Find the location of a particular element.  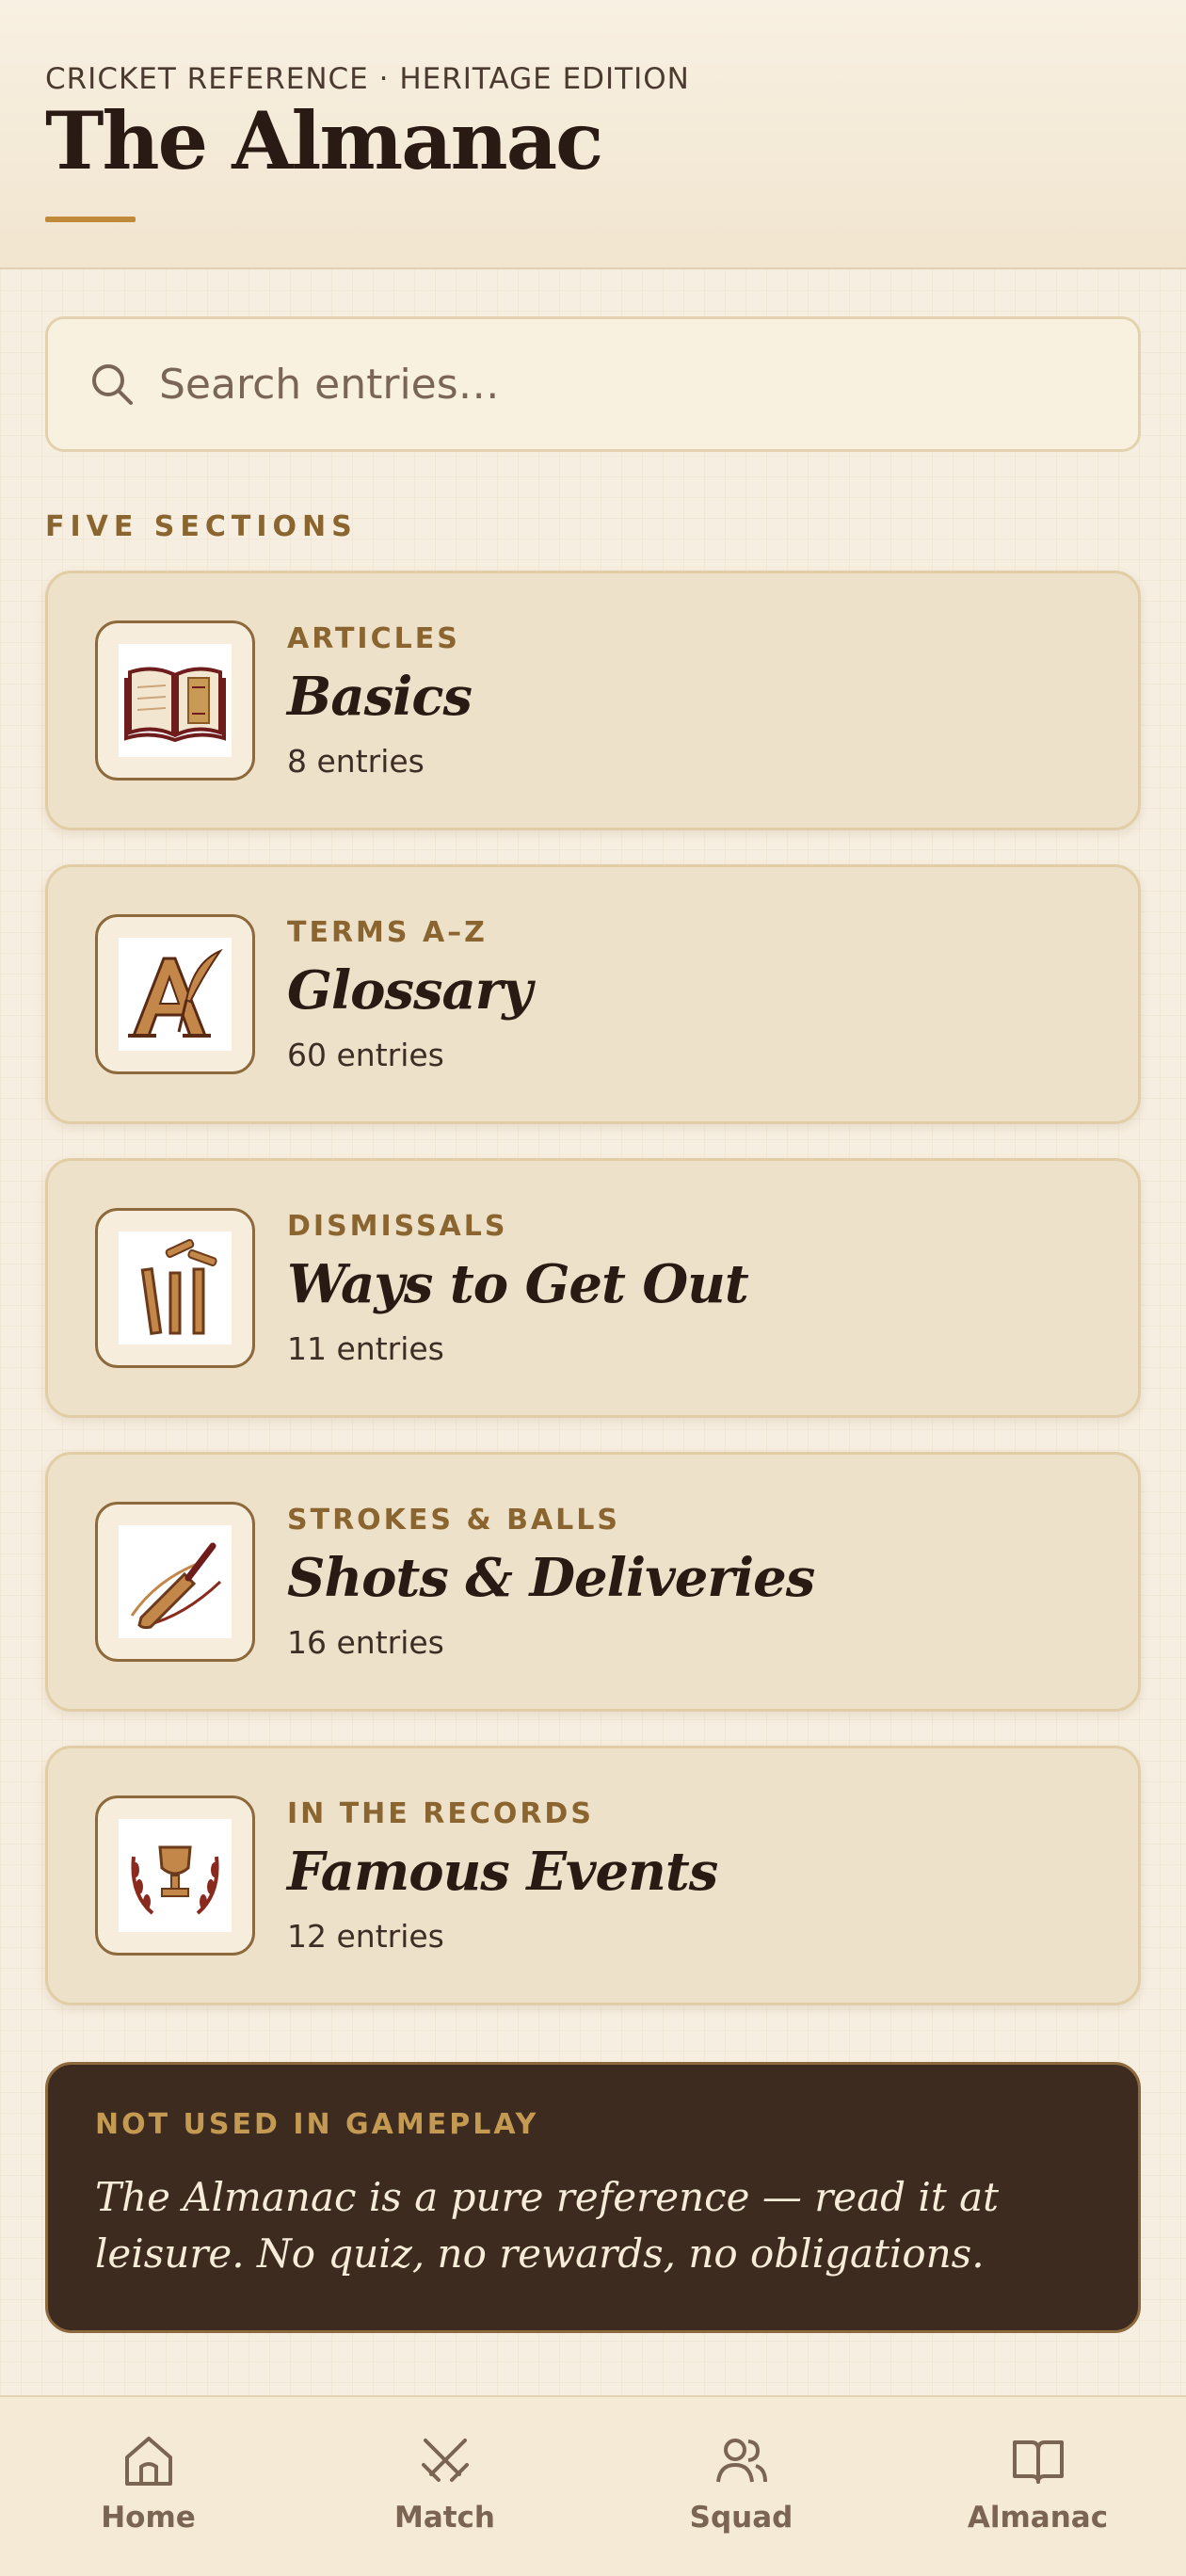

tab-label: Home is located at coordinates (148, 2518).